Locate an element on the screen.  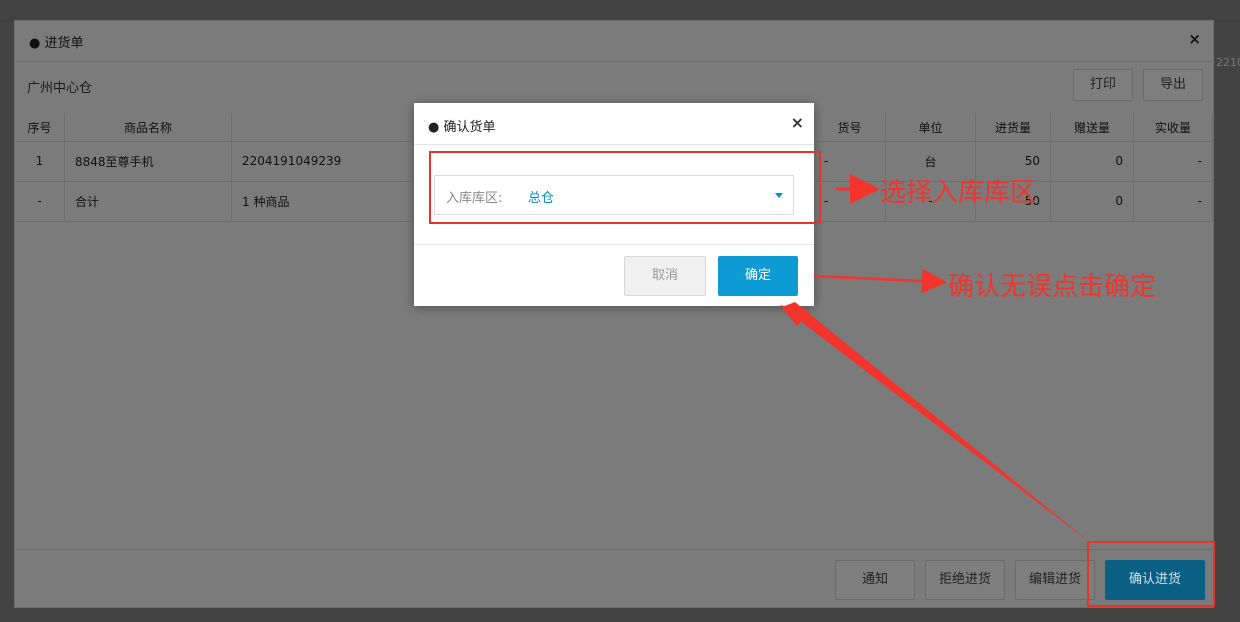
modal-divider is located at coordinates (614, 61).